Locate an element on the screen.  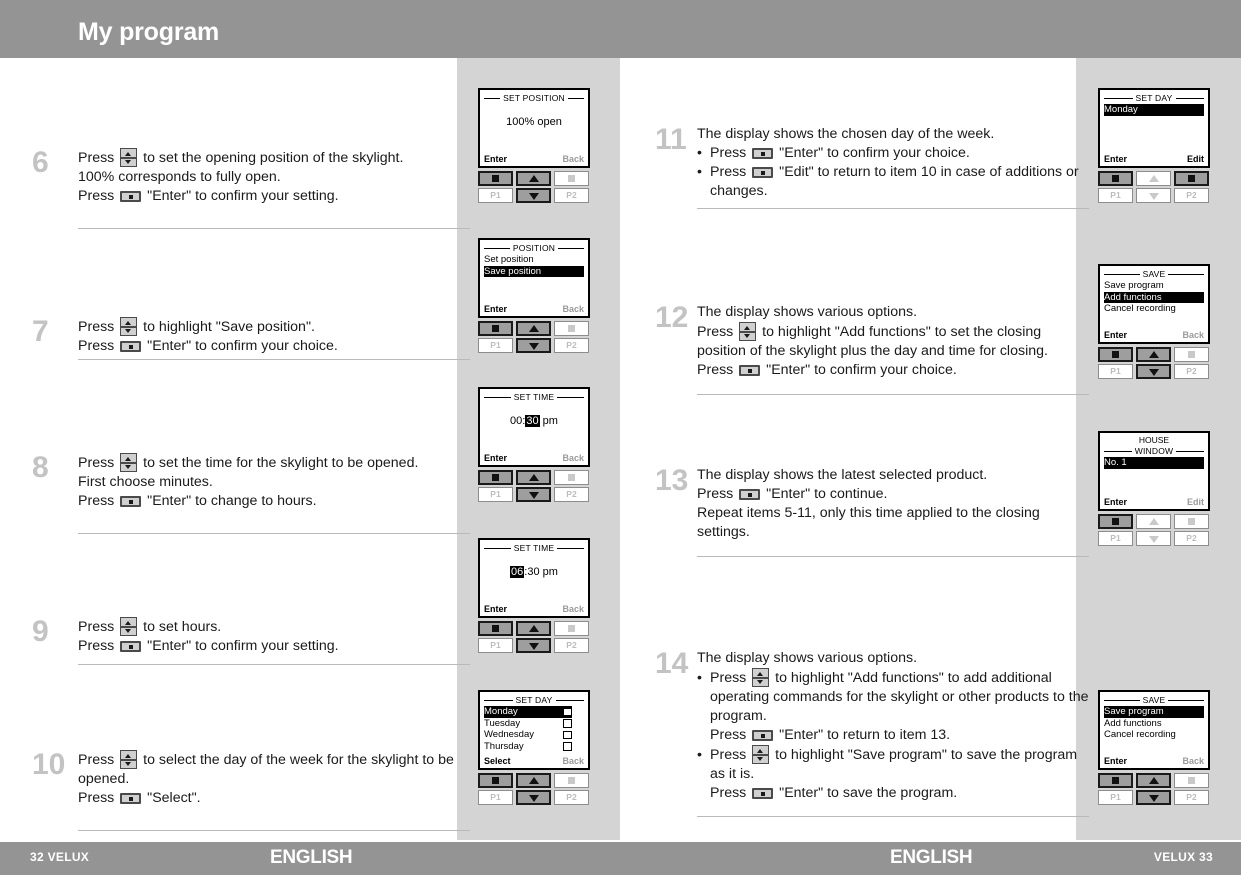
screen-menu-item: Thursday is located at coordinates (528, 747).